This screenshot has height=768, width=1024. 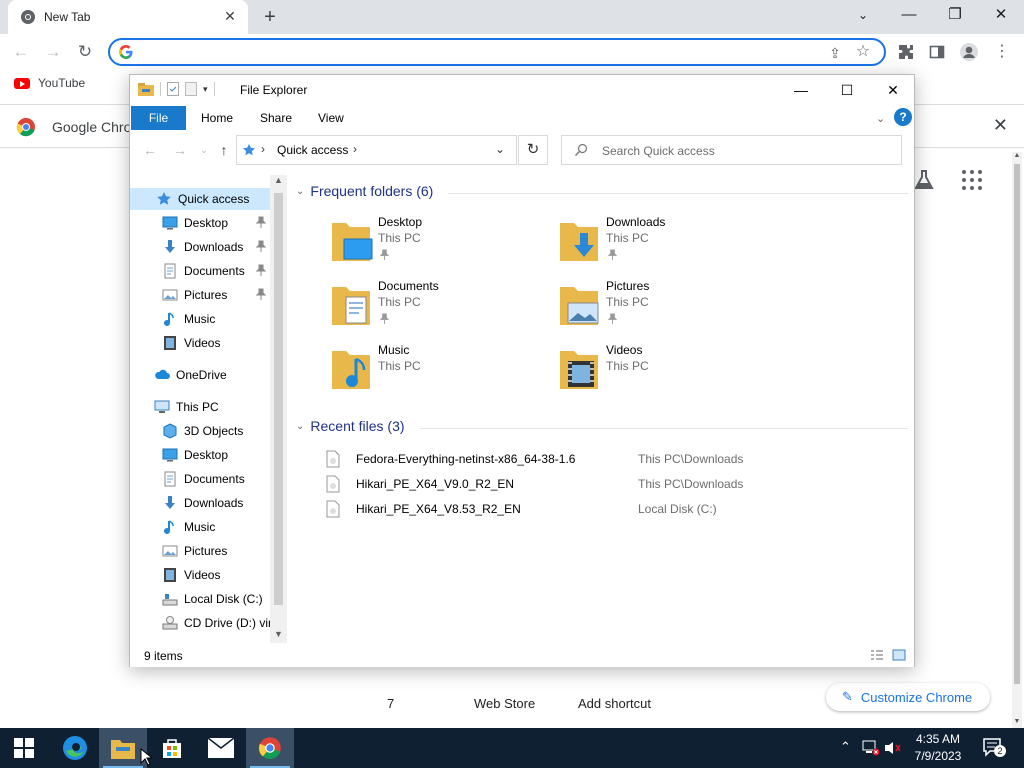 I want to click on taskbar-store, so click(x=172, y=748).